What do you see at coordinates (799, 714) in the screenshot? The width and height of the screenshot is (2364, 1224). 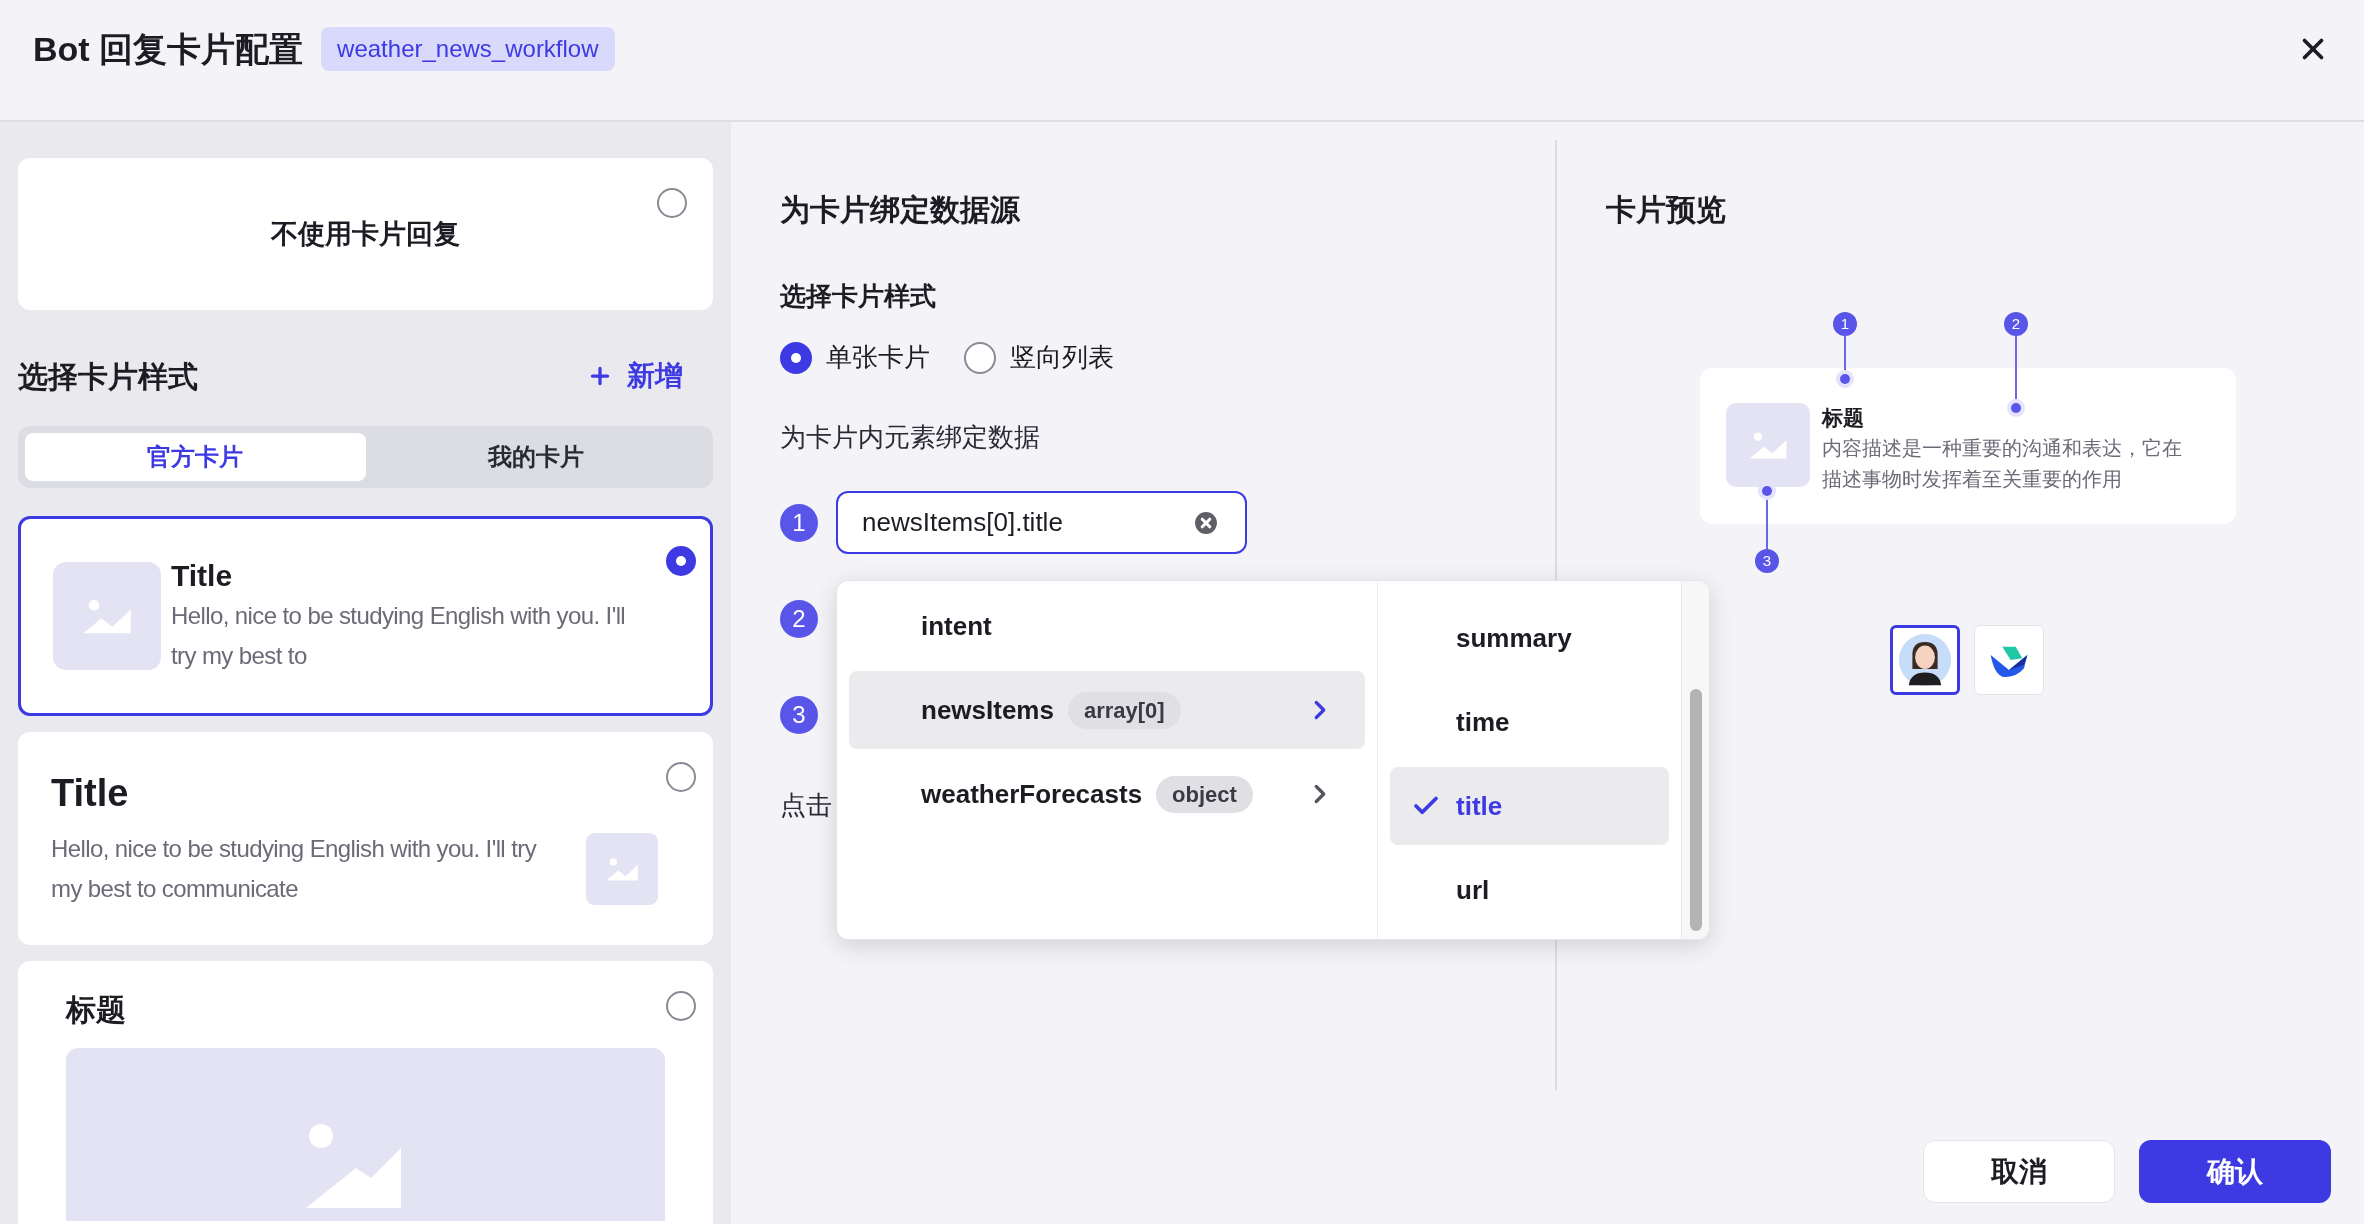 I see `number-badge: 3` at bounding box center [799, 714].